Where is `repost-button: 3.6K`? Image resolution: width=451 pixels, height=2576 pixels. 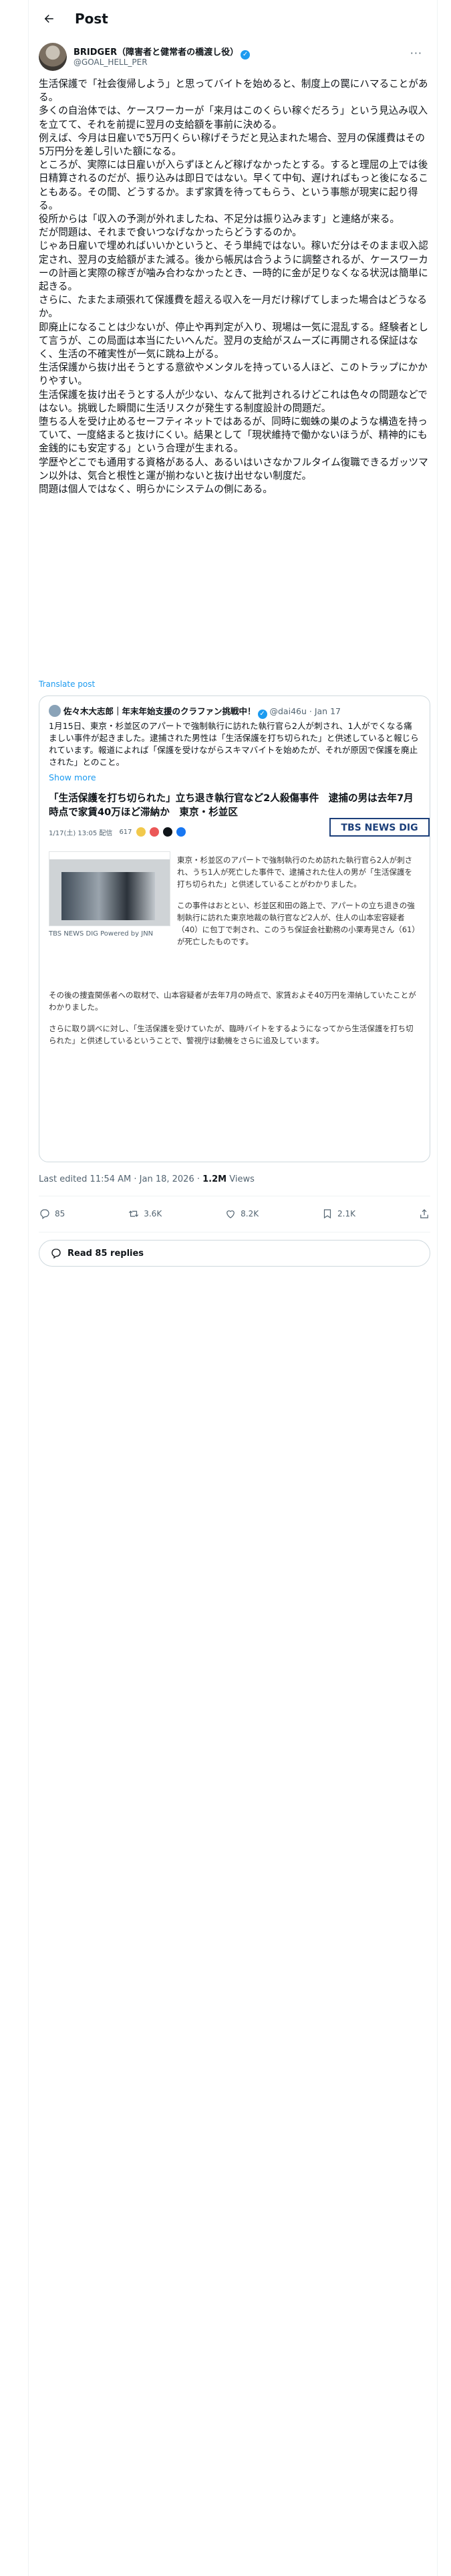 repost-button: 3.6K is located at coordinates (145, 1214).